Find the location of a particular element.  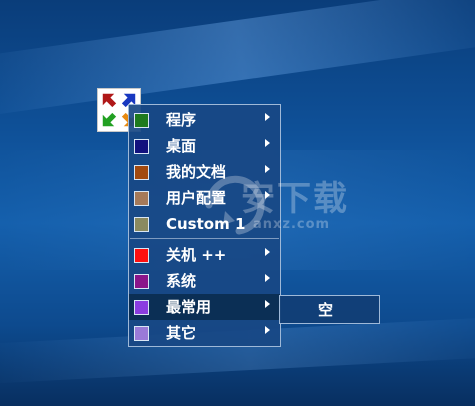

menu-item-label: 最常用 is located at coordinates (189, 307).